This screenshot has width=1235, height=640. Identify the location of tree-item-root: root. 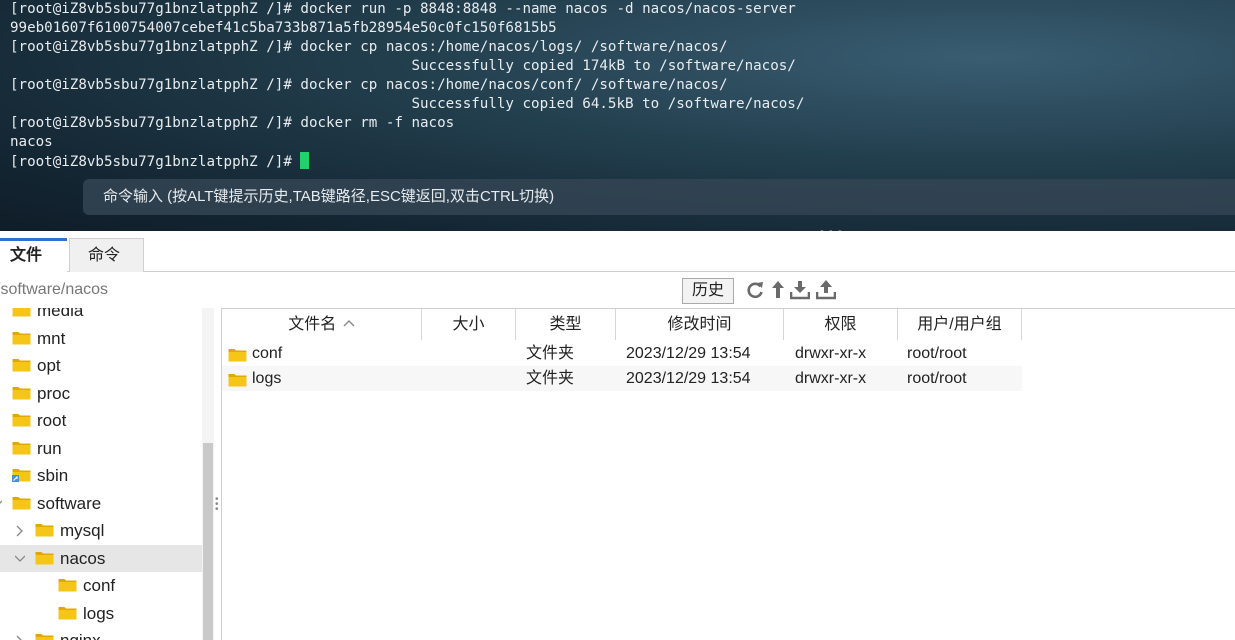
(39, 420).